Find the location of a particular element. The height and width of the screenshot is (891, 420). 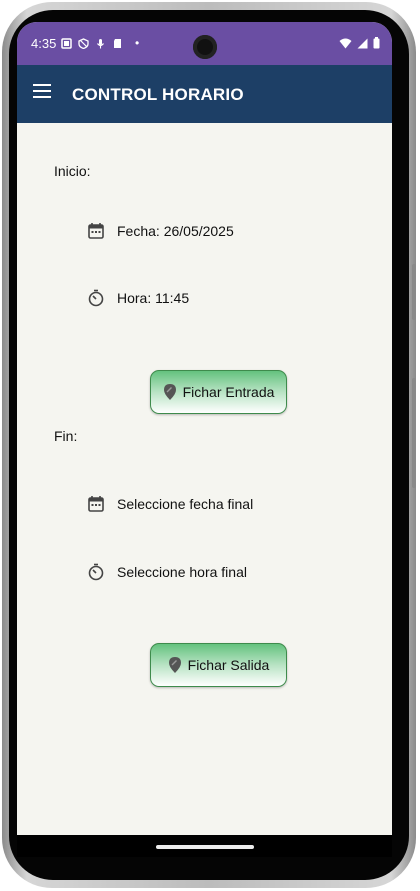

fichar-entrada-button: Fichar Entrada is located at coordinates (218, 392).